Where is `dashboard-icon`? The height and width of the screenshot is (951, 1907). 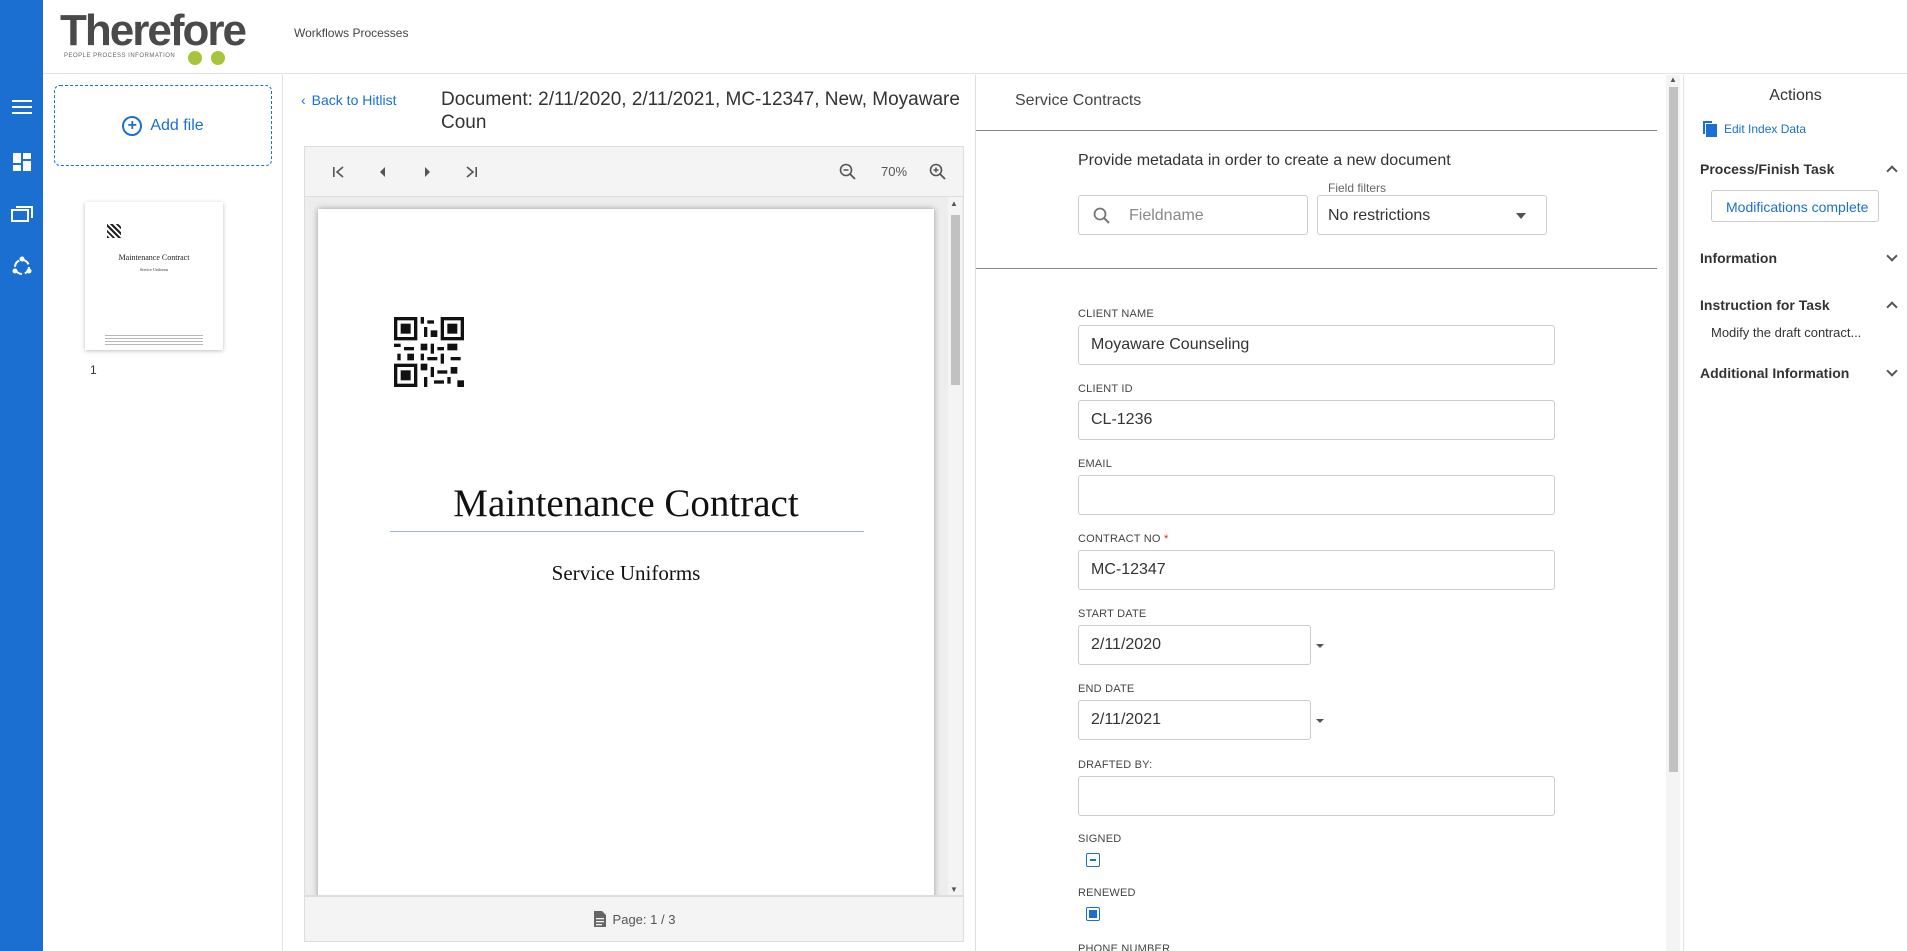
dashboard-icon is located at coordinates (22, 162).